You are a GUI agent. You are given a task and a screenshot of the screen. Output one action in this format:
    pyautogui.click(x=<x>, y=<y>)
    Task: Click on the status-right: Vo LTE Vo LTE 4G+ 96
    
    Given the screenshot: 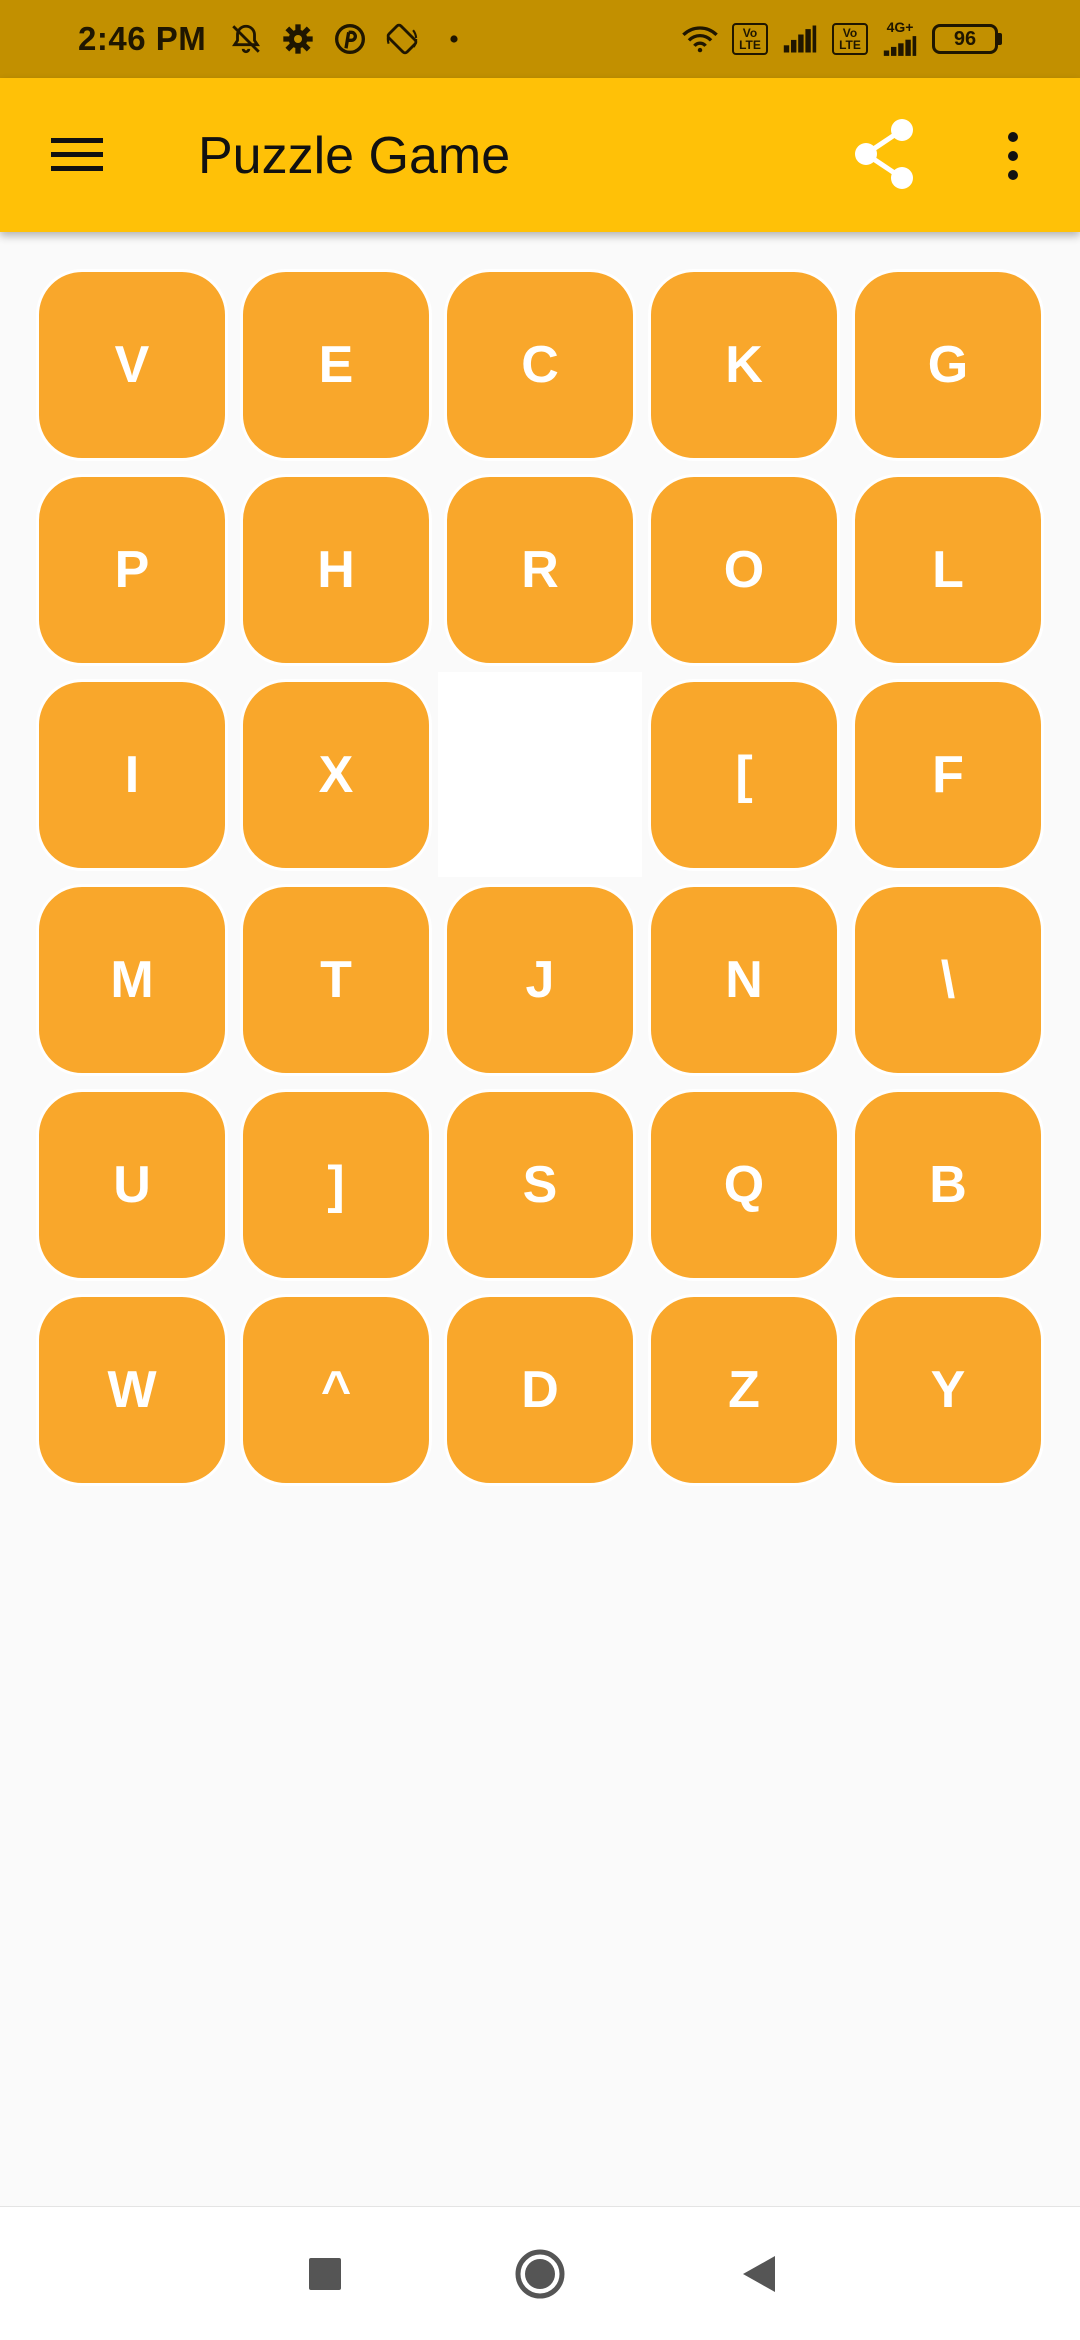 What is the action you would take?
    pyautogui.click(x=842, y=39)
    